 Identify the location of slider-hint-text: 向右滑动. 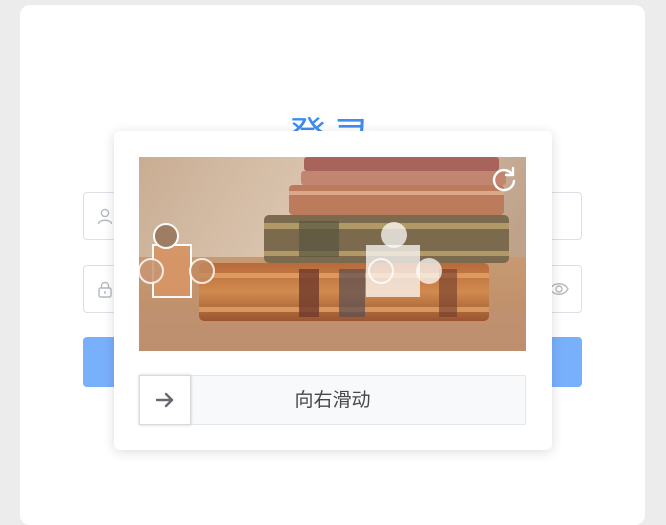
(332, 400).